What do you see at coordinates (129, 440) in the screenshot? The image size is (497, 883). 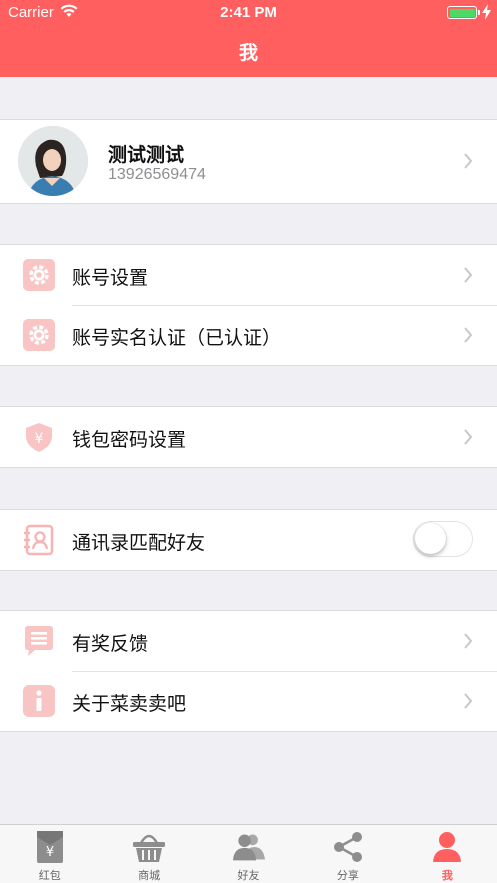 I see `wallet-password-label: 钱包密码设置` at bounding box center [129, 440].